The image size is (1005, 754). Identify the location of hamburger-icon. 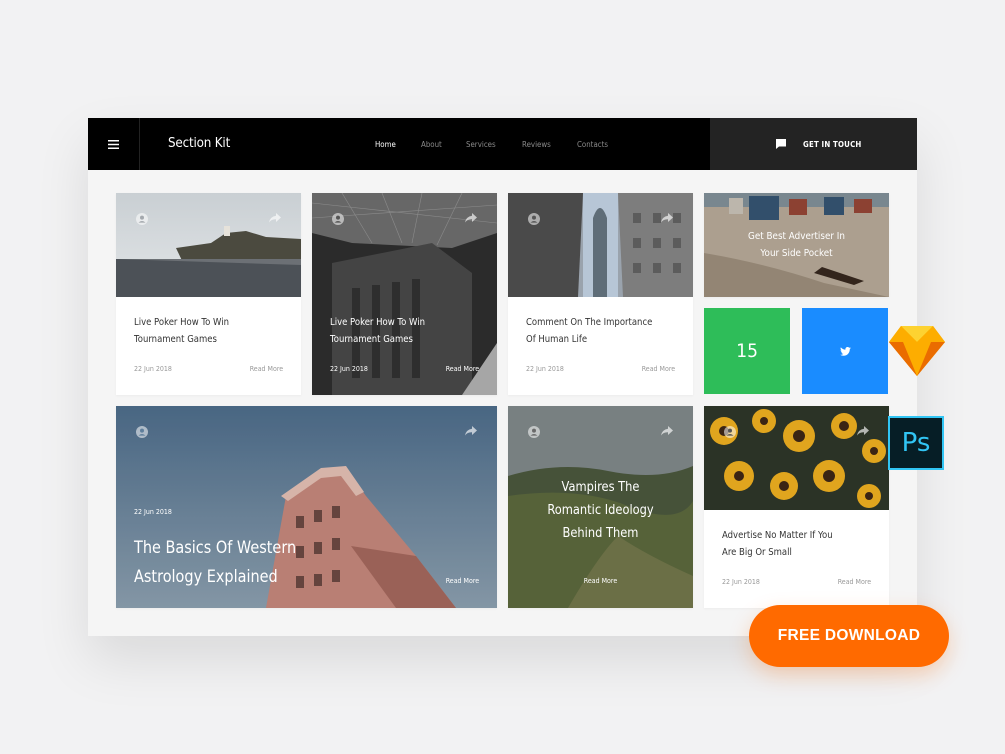
(113, 144).